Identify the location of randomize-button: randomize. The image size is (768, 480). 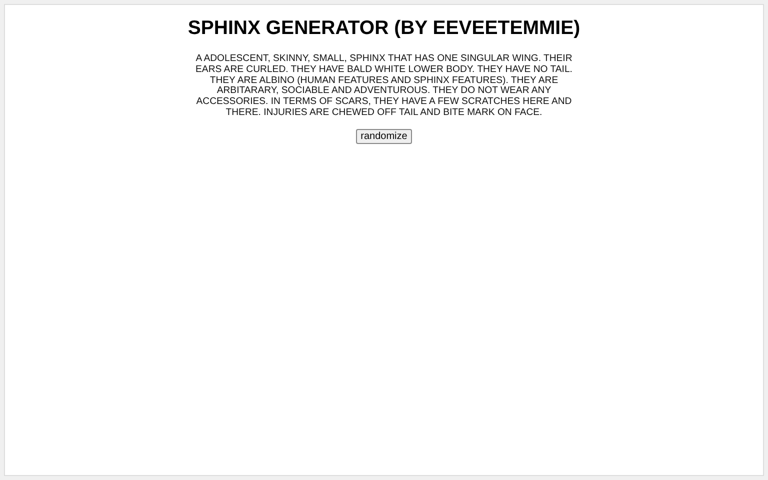
(384, 136).